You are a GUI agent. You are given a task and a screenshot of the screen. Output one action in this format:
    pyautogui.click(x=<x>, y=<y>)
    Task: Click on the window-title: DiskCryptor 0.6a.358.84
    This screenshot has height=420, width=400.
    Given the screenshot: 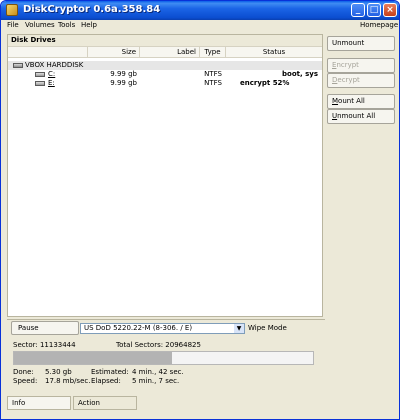 What is the action you would take?
    pyautogui.click(x=92, y=9)
    